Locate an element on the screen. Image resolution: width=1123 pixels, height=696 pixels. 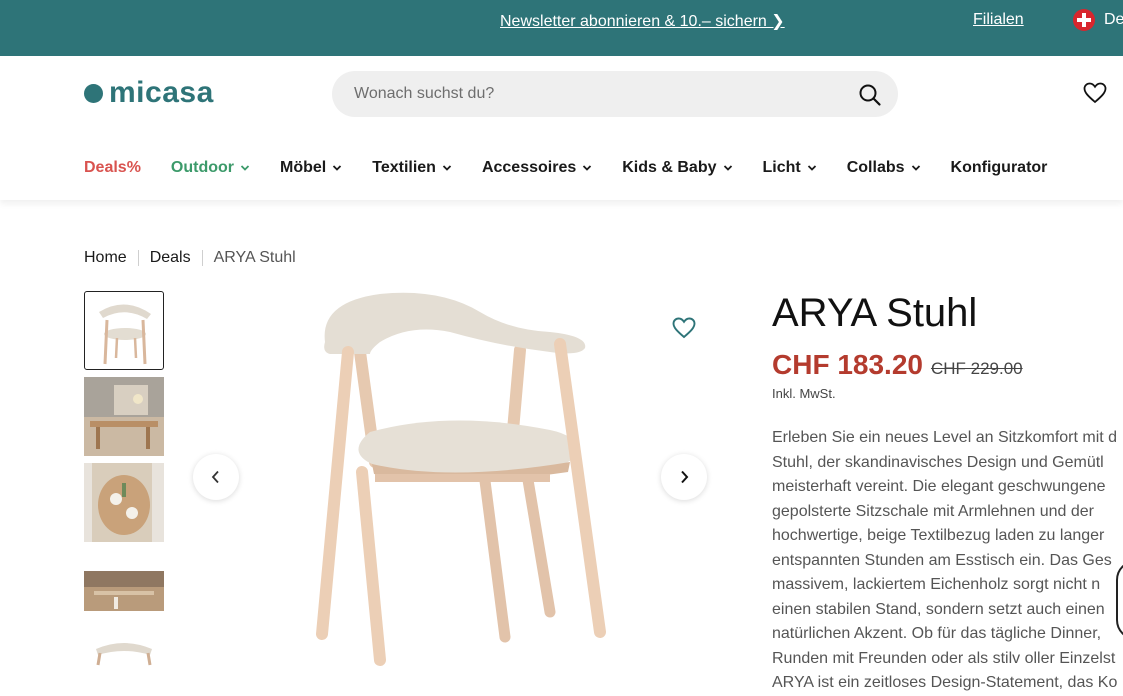
breadcrumb: Home Deals ARYA Stuhl is located at coordinates (190, 258).